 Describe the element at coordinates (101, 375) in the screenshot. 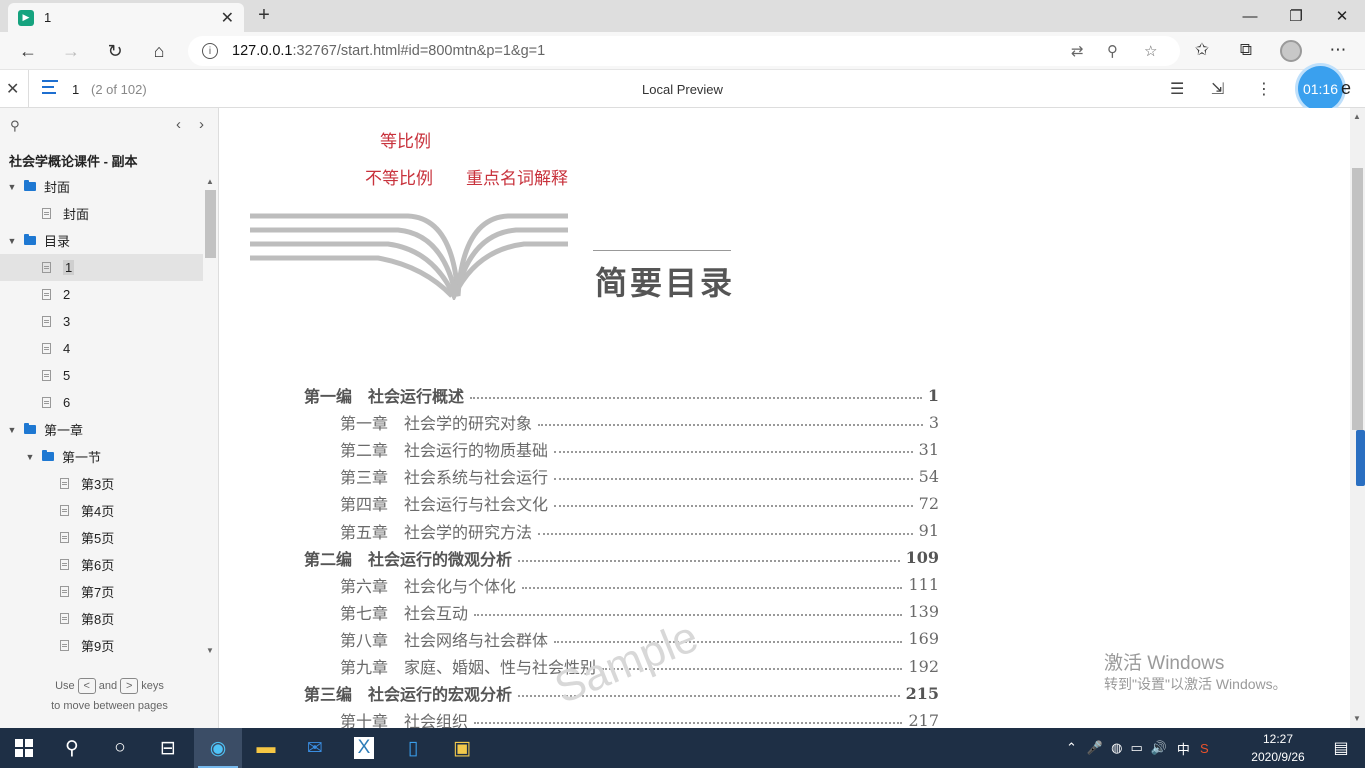

I see `outline-page: 5` at that location.